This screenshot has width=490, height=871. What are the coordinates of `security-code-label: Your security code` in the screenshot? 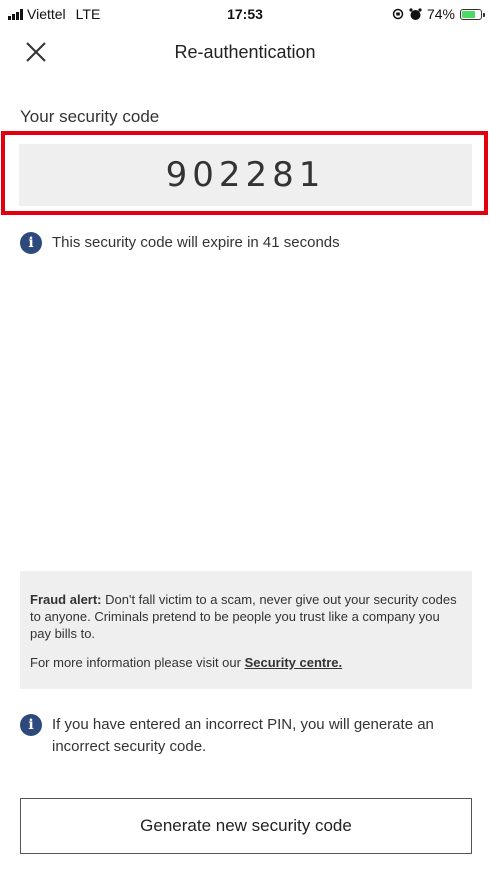 It's located at (90, 116).